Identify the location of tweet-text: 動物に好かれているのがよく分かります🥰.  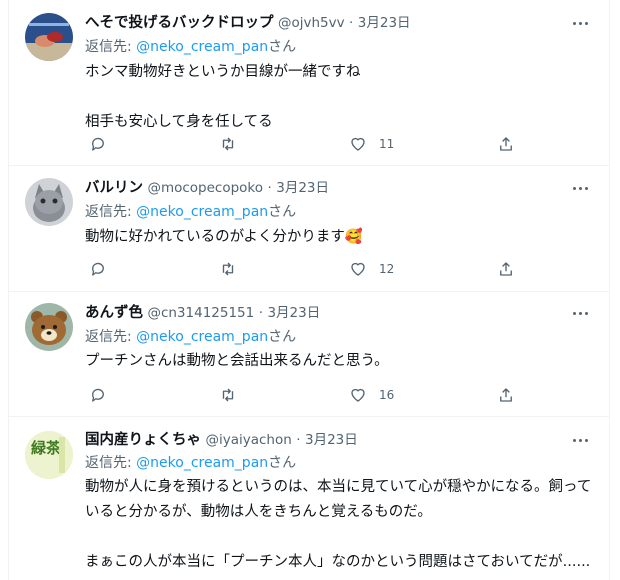
(224, 237).